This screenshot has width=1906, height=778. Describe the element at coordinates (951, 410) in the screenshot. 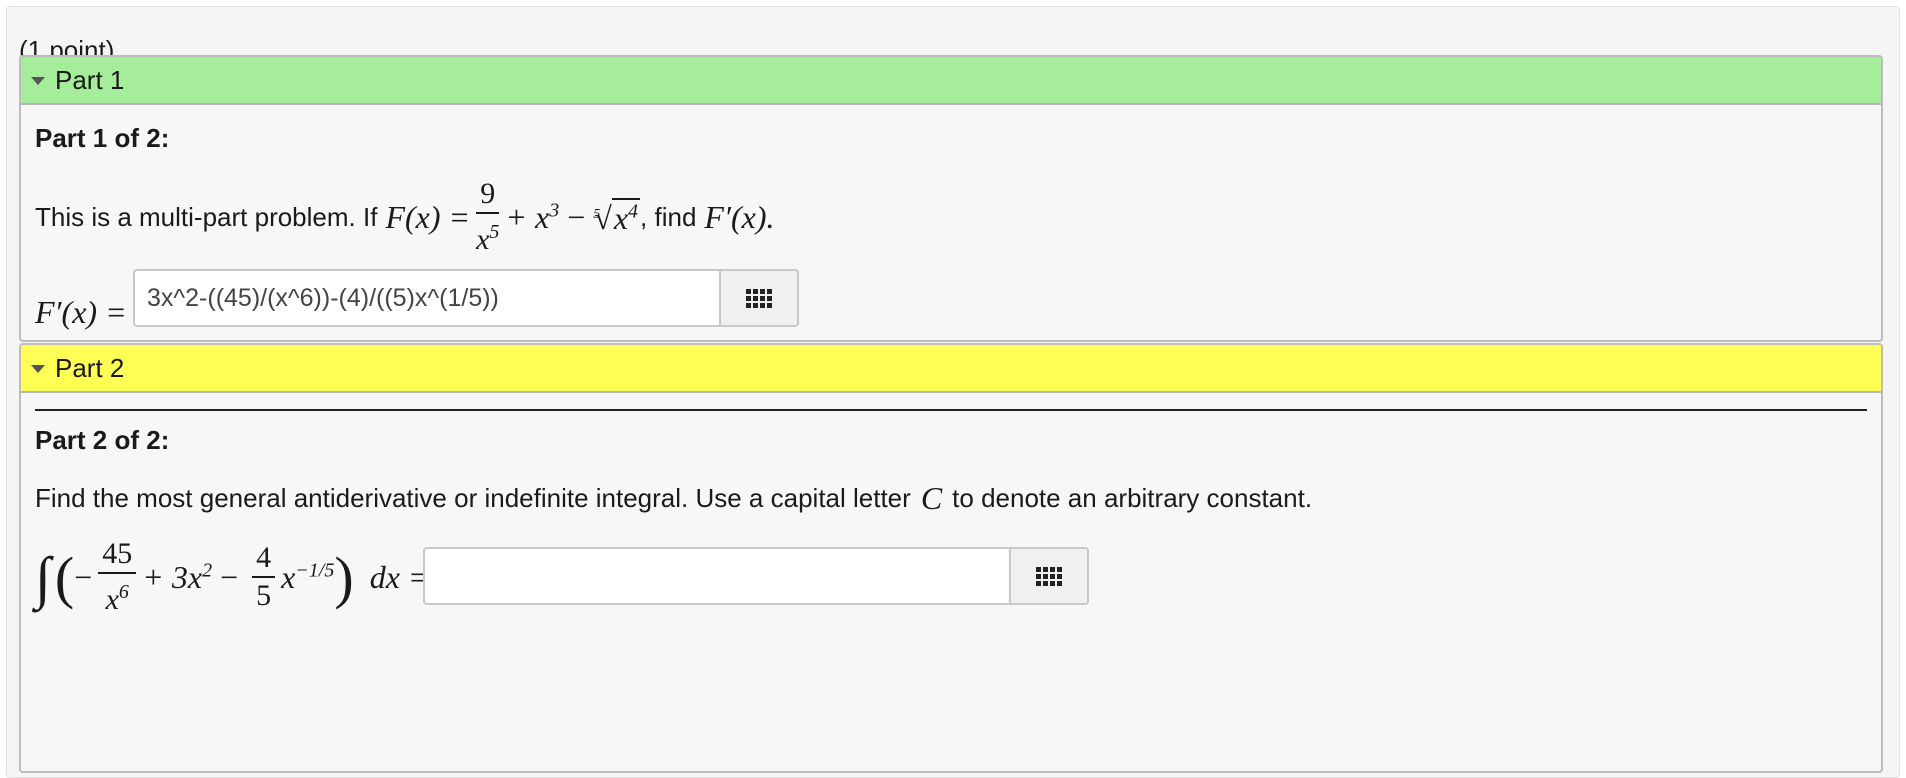

I see `divider` at that location.